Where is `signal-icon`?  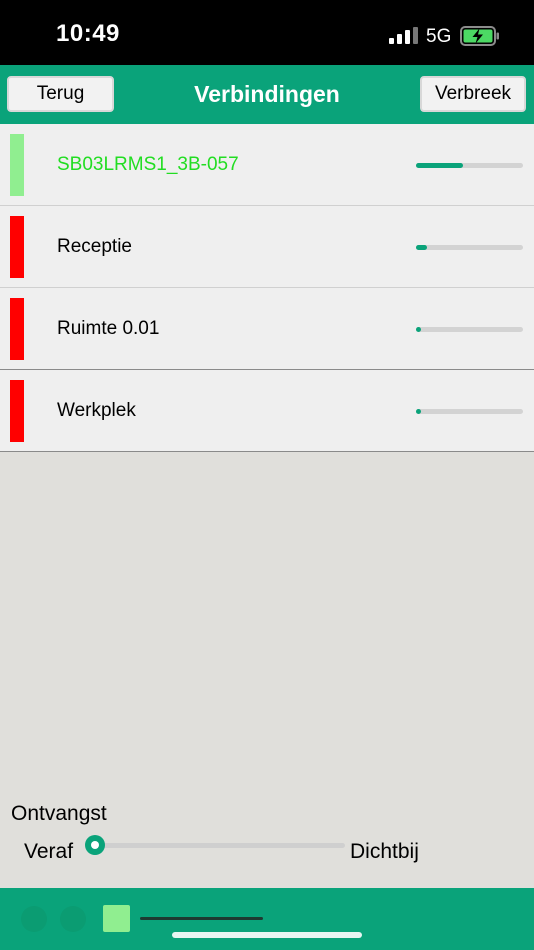 signal-icon is located at coordinates (403, 35).